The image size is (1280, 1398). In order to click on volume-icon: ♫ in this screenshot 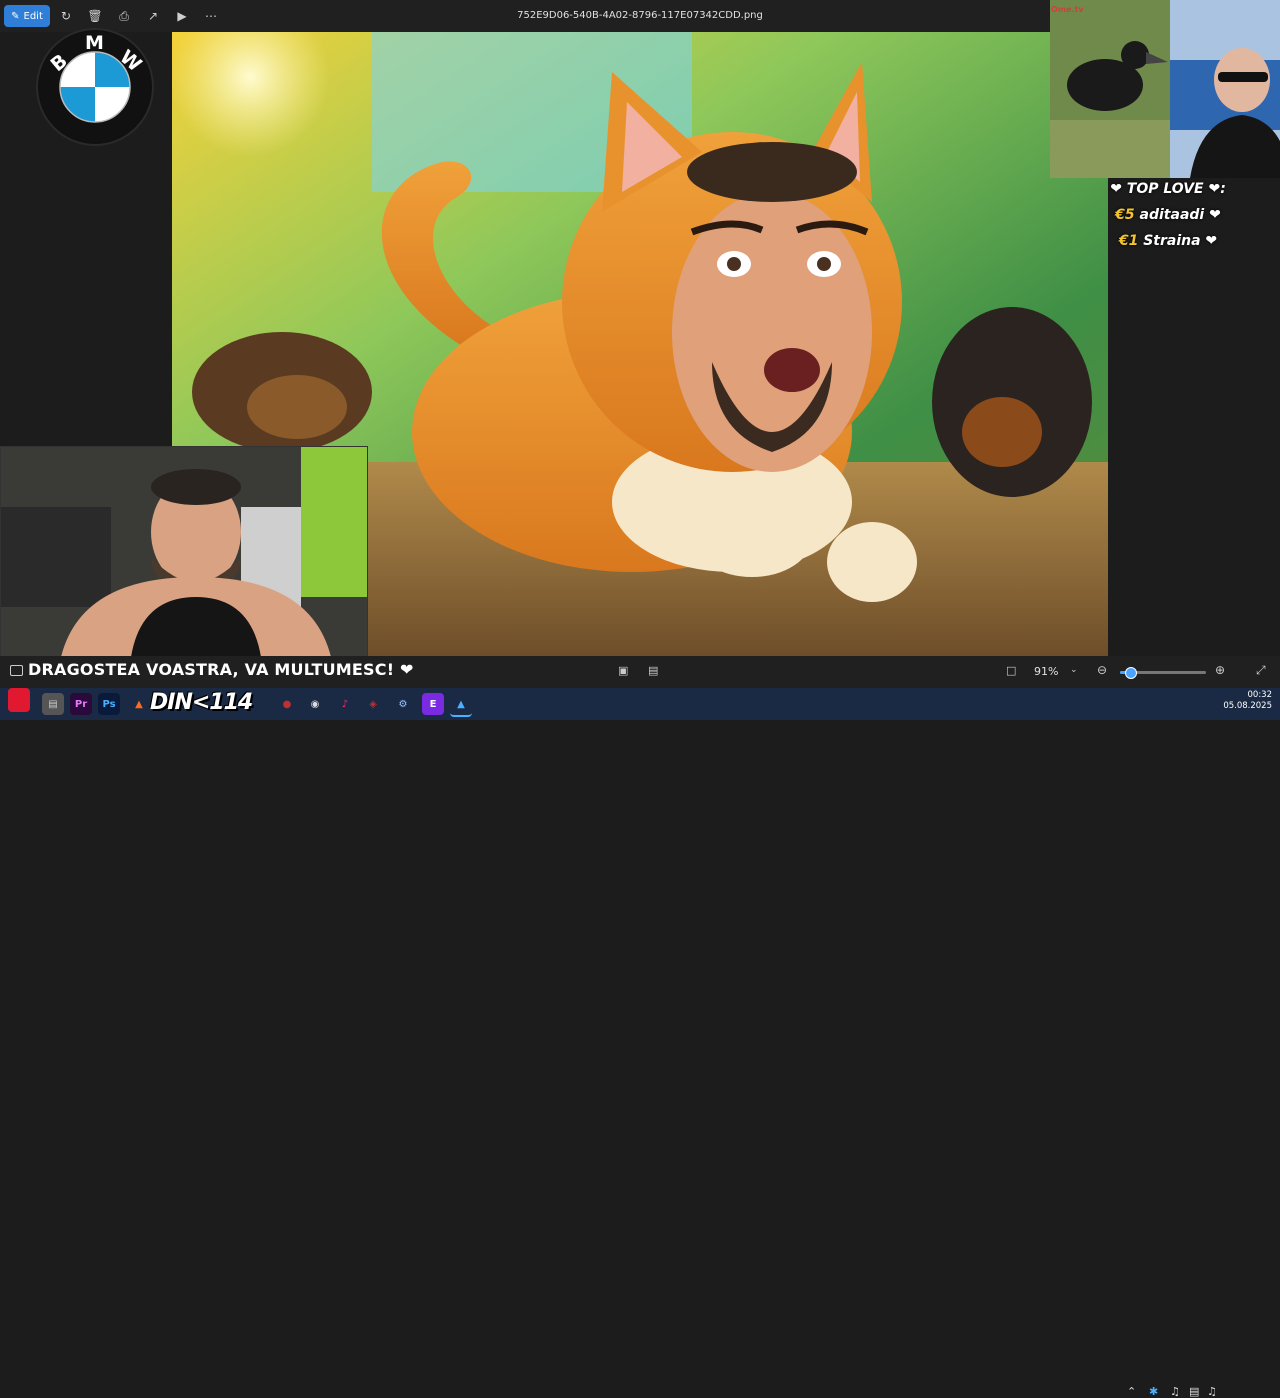, I will do `click(1212, 1391)`.